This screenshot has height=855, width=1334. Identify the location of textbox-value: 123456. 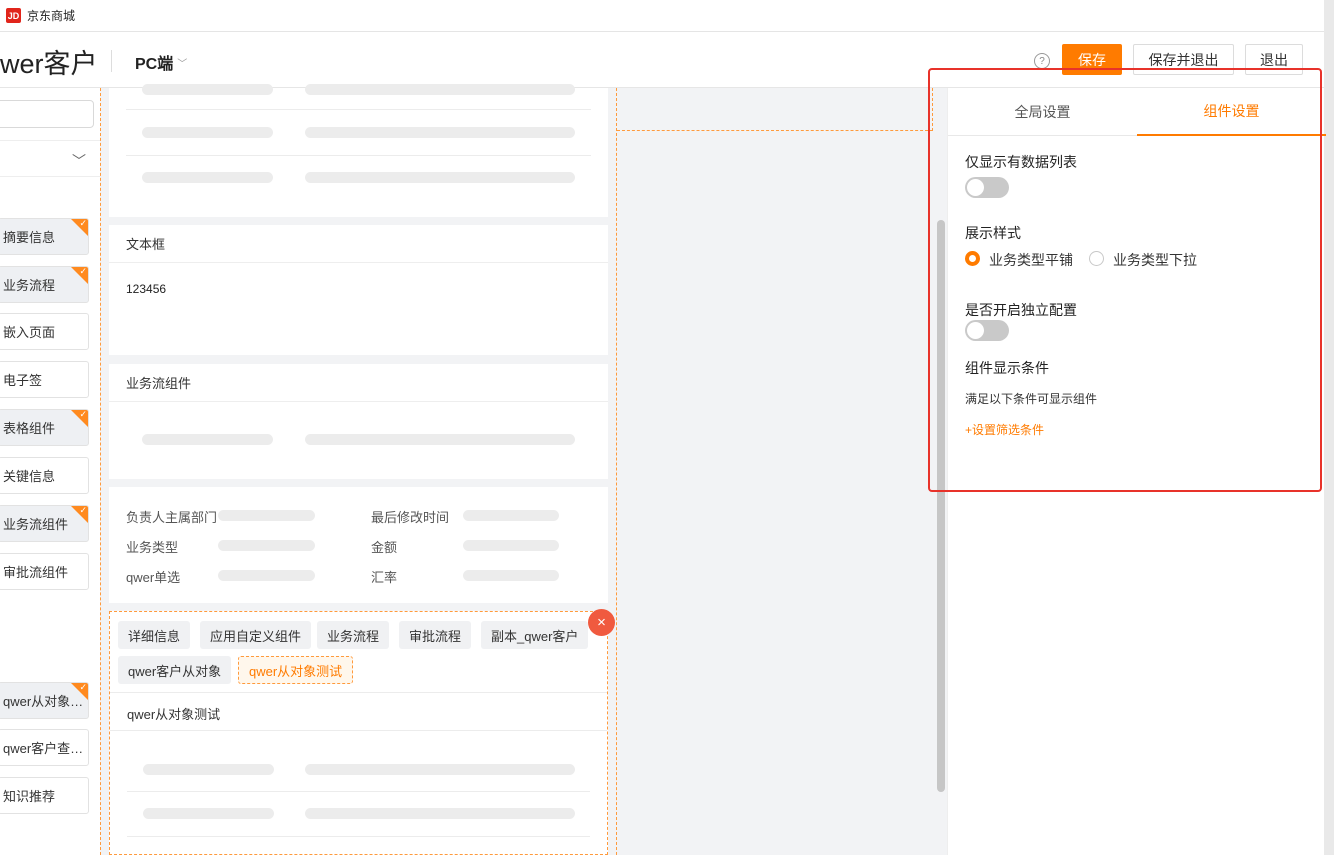
(146, 289).